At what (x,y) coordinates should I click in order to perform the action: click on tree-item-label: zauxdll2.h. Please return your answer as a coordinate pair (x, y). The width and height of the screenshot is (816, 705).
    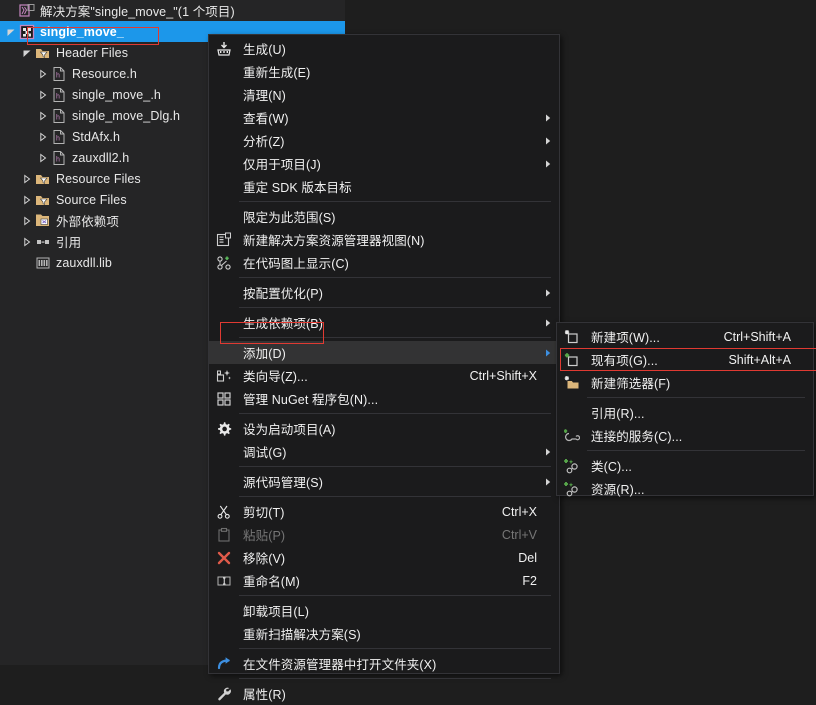
    Looking at the image, I should click on (101, 157).